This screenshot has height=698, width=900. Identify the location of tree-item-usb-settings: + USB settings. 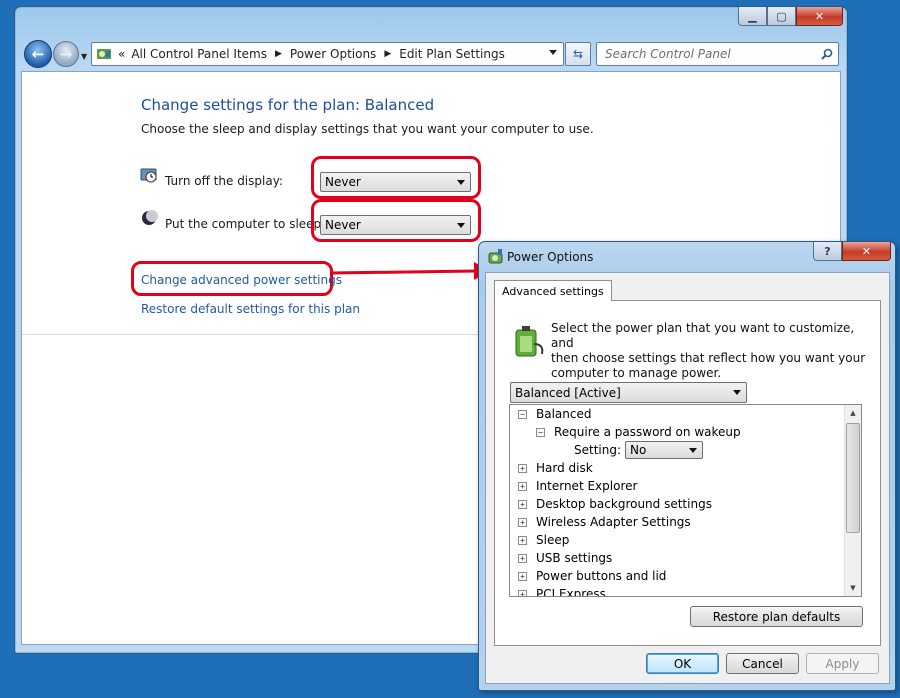
(565, 558).